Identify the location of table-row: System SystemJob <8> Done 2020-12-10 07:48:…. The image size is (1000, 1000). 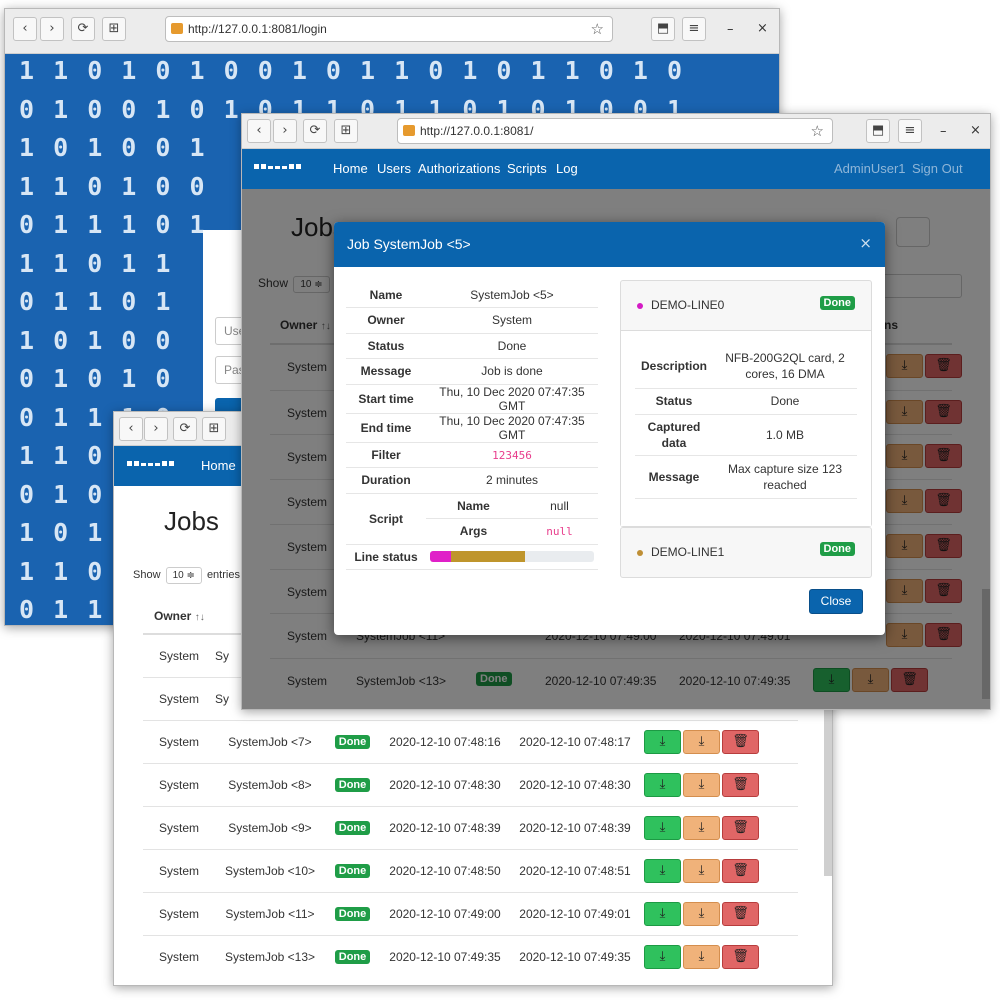
(470, 784).